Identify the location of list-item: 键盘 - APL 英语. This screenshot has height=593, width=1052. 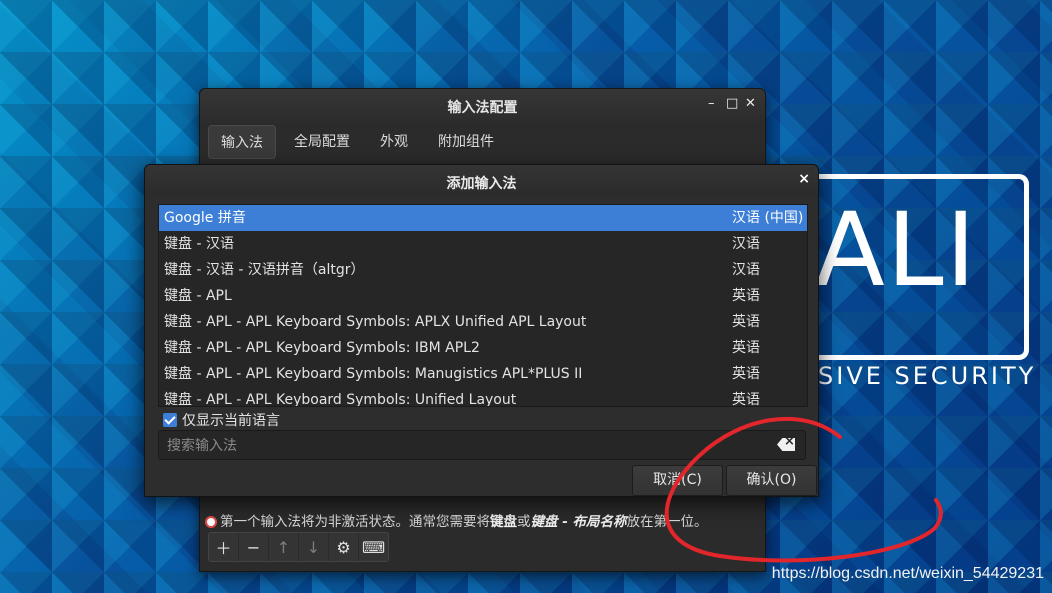
(483, 296).